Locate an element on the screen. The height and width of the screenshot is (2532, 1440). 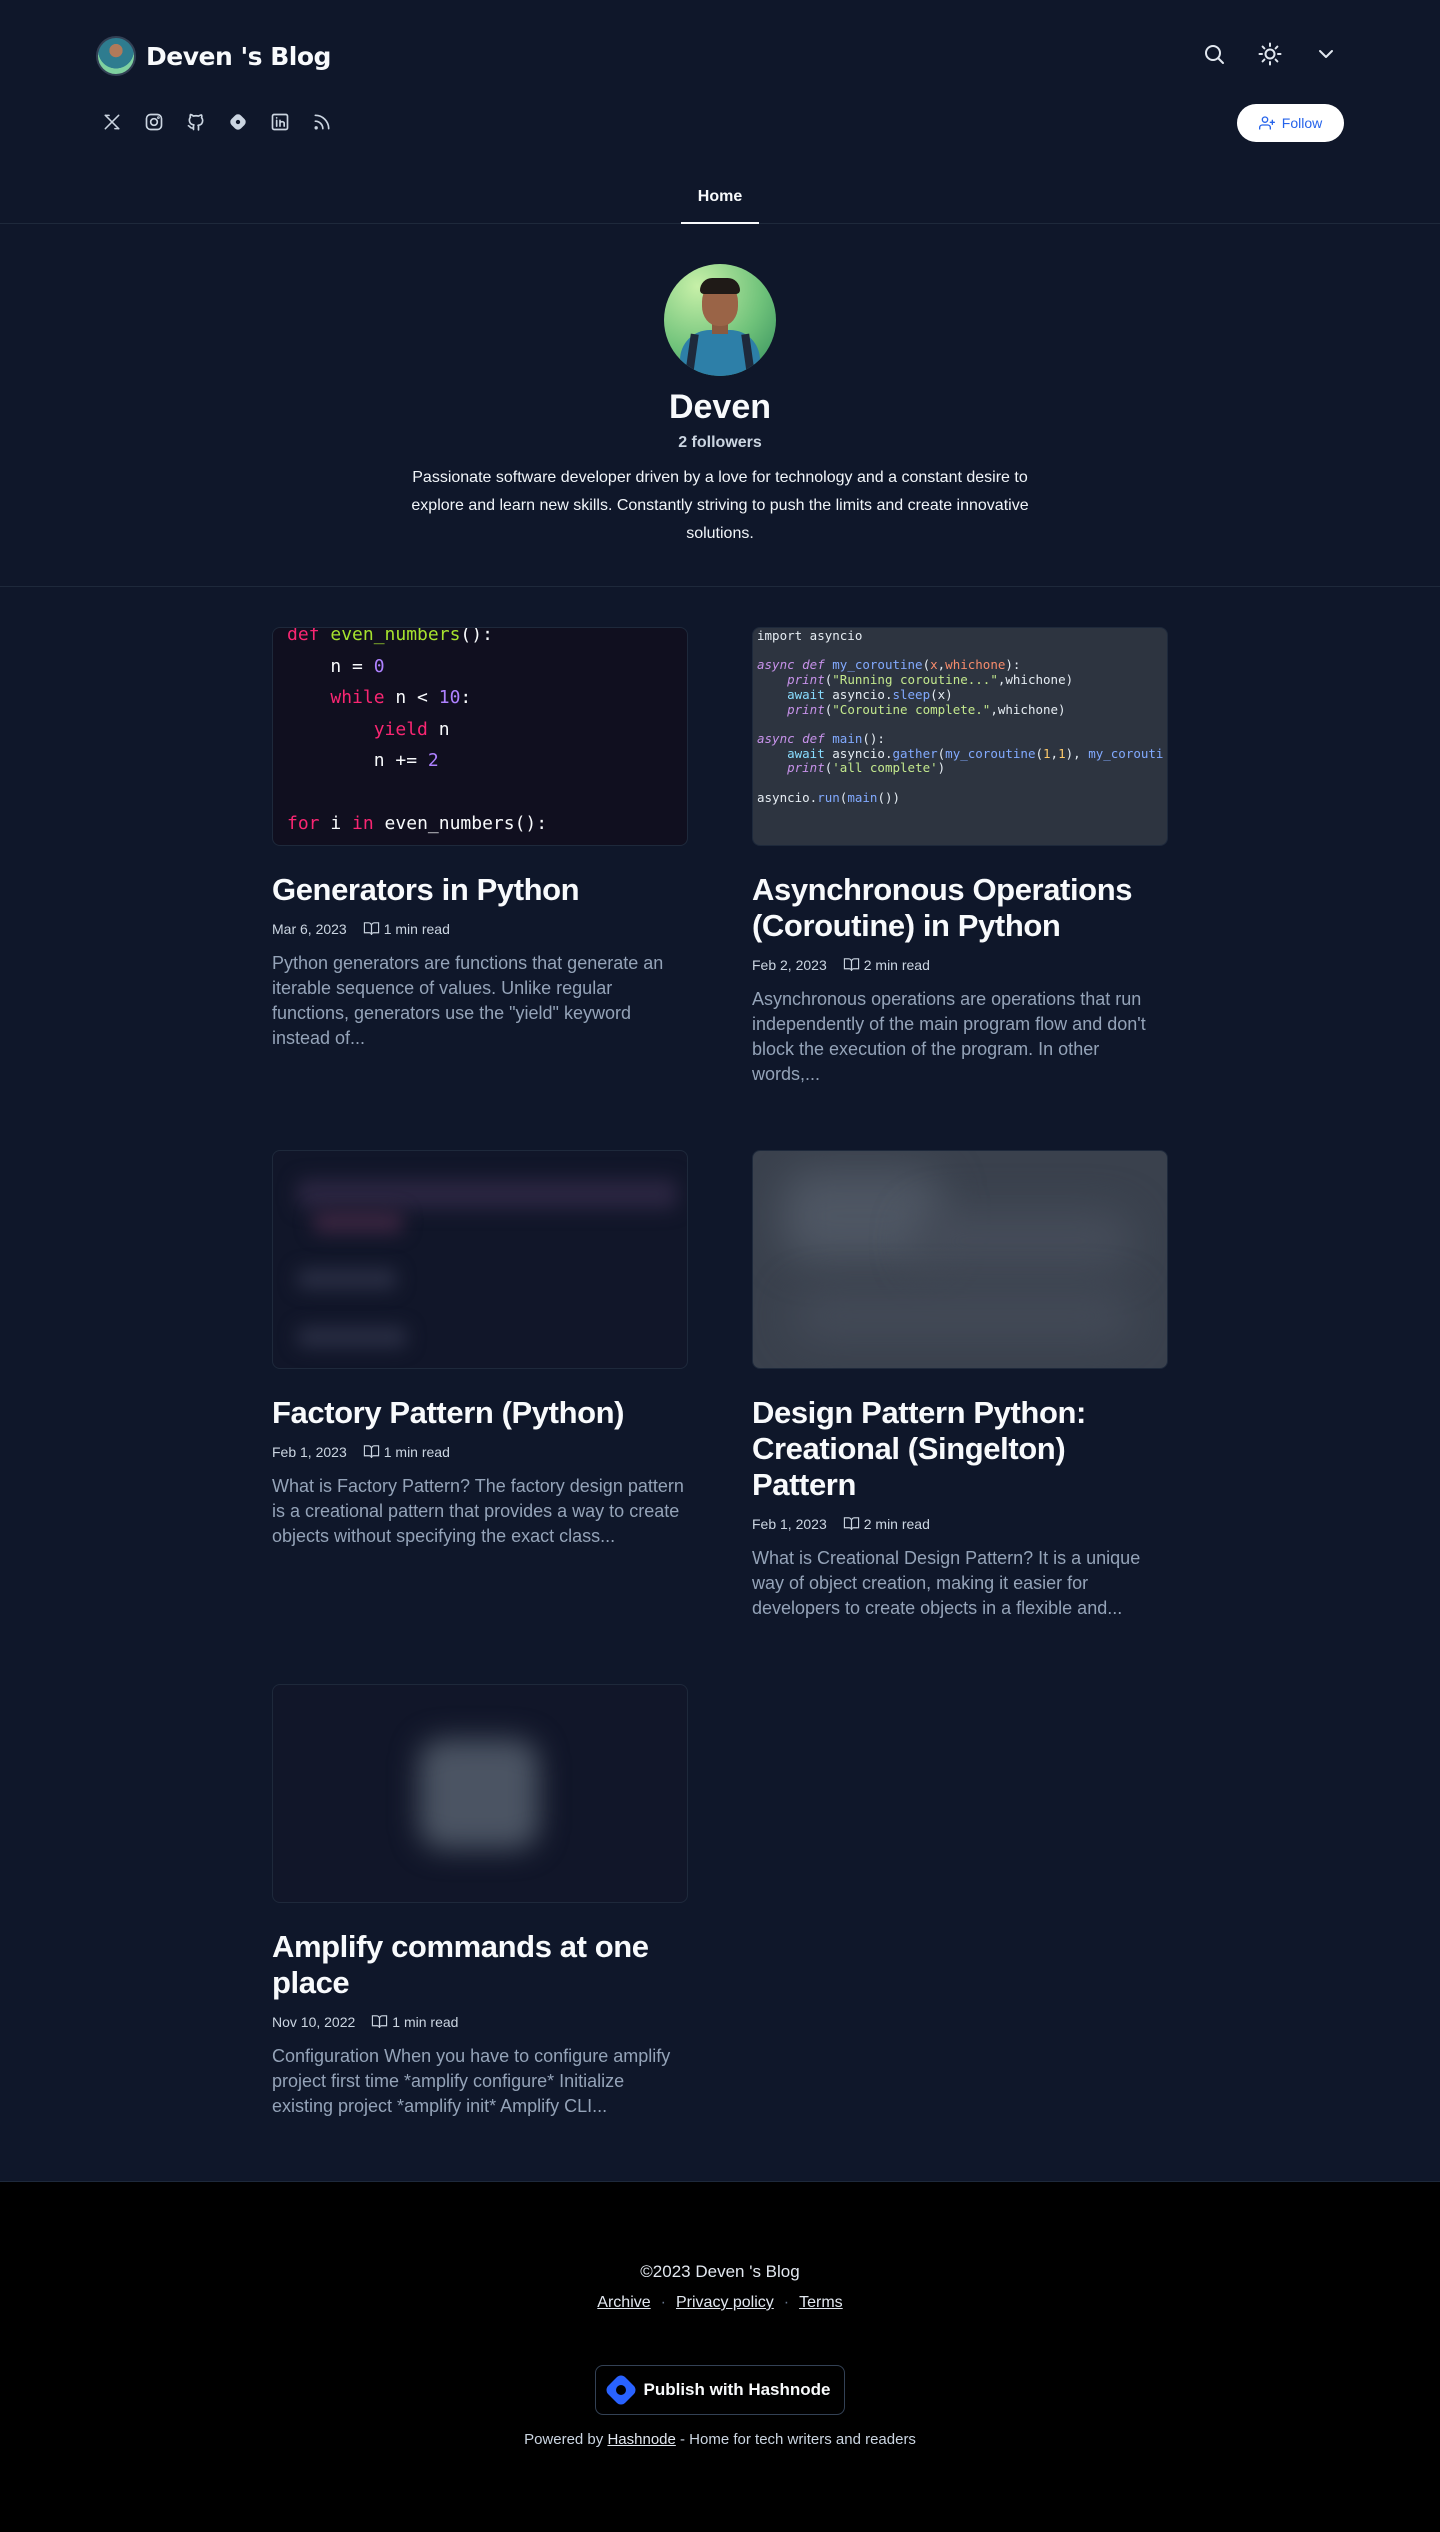
x-icon is located at coordinates (112, 122).